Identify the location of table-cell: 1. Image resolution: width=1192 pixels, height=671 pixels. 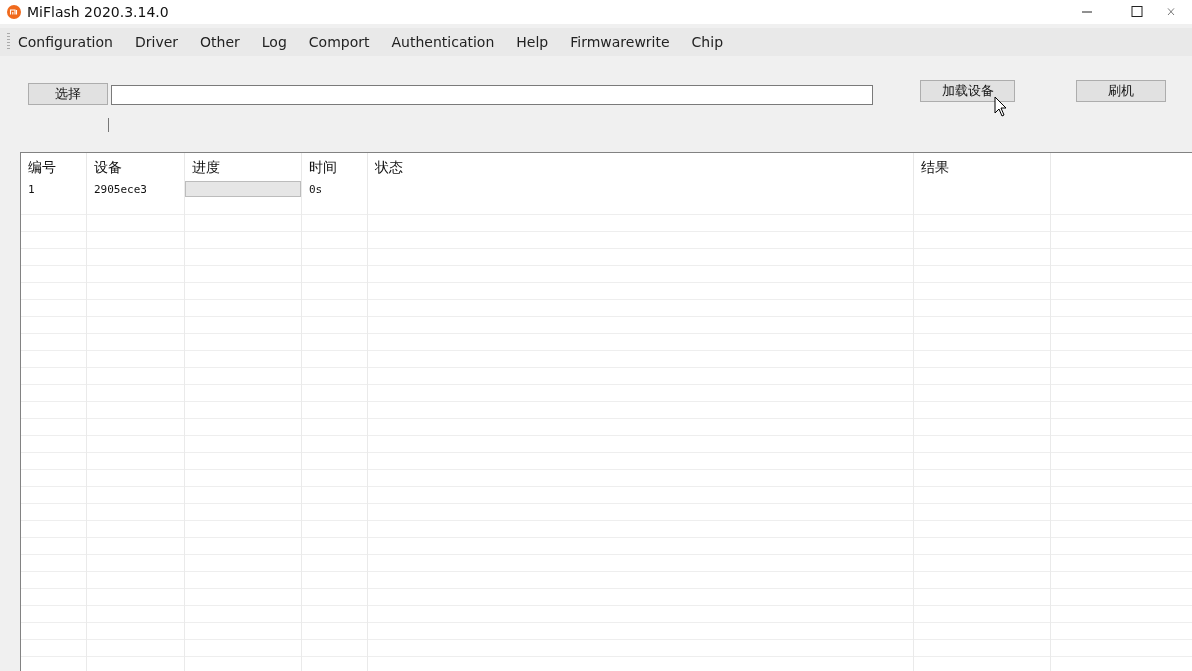
(31, 189).